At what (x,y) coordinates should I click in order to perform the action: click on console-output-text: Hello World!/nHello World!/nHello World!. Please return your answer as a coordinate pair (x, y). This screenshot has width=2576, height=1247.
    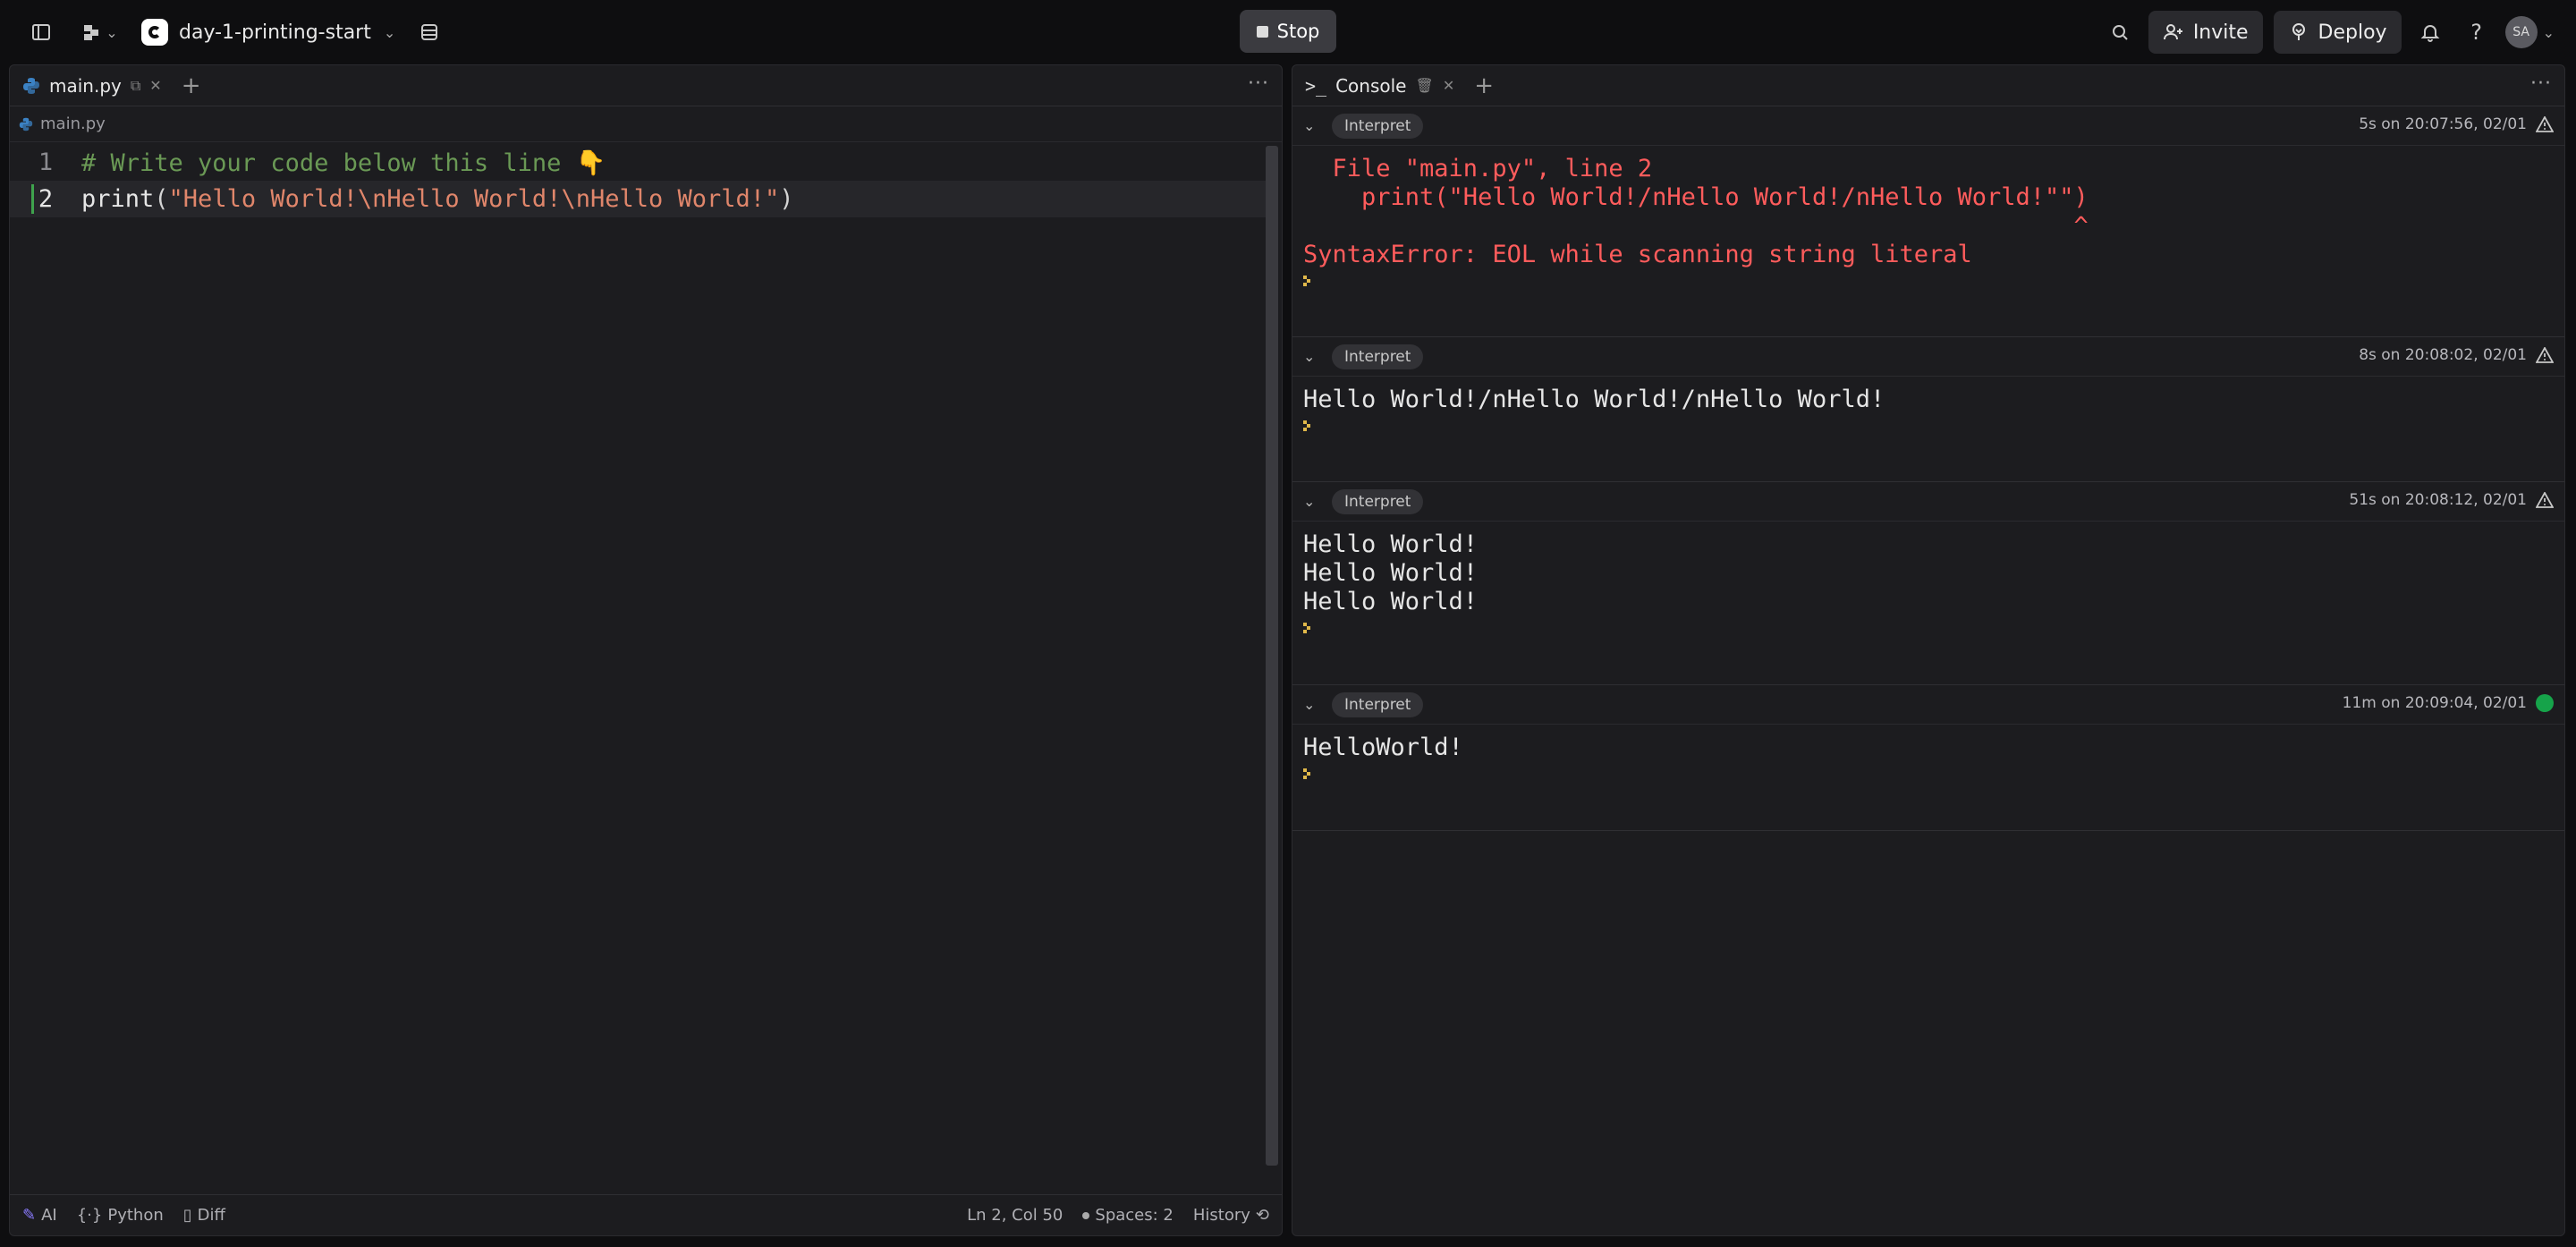
    Looking at the image, I should click on (1594, 399).